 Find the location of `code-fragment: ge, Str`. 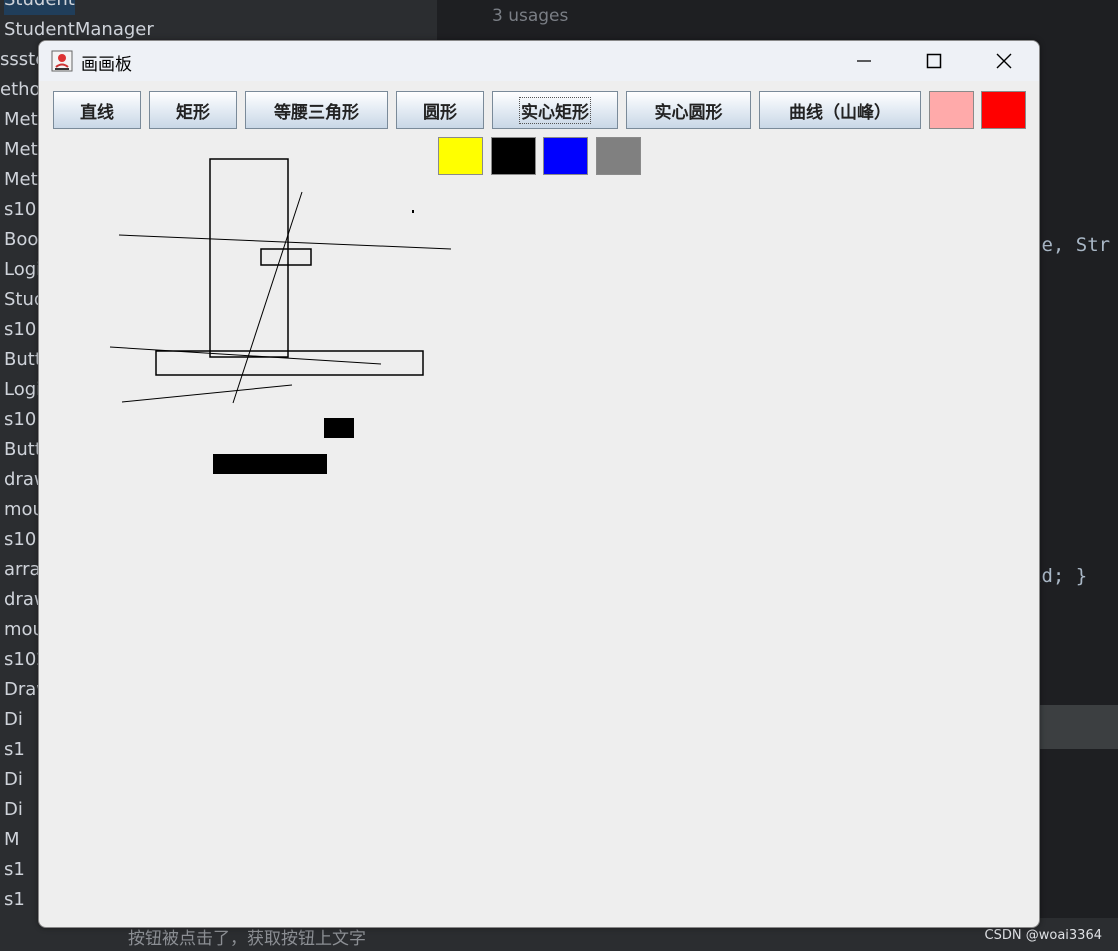

code-fragment: ge, Str is located at coordinates (1070, 245).